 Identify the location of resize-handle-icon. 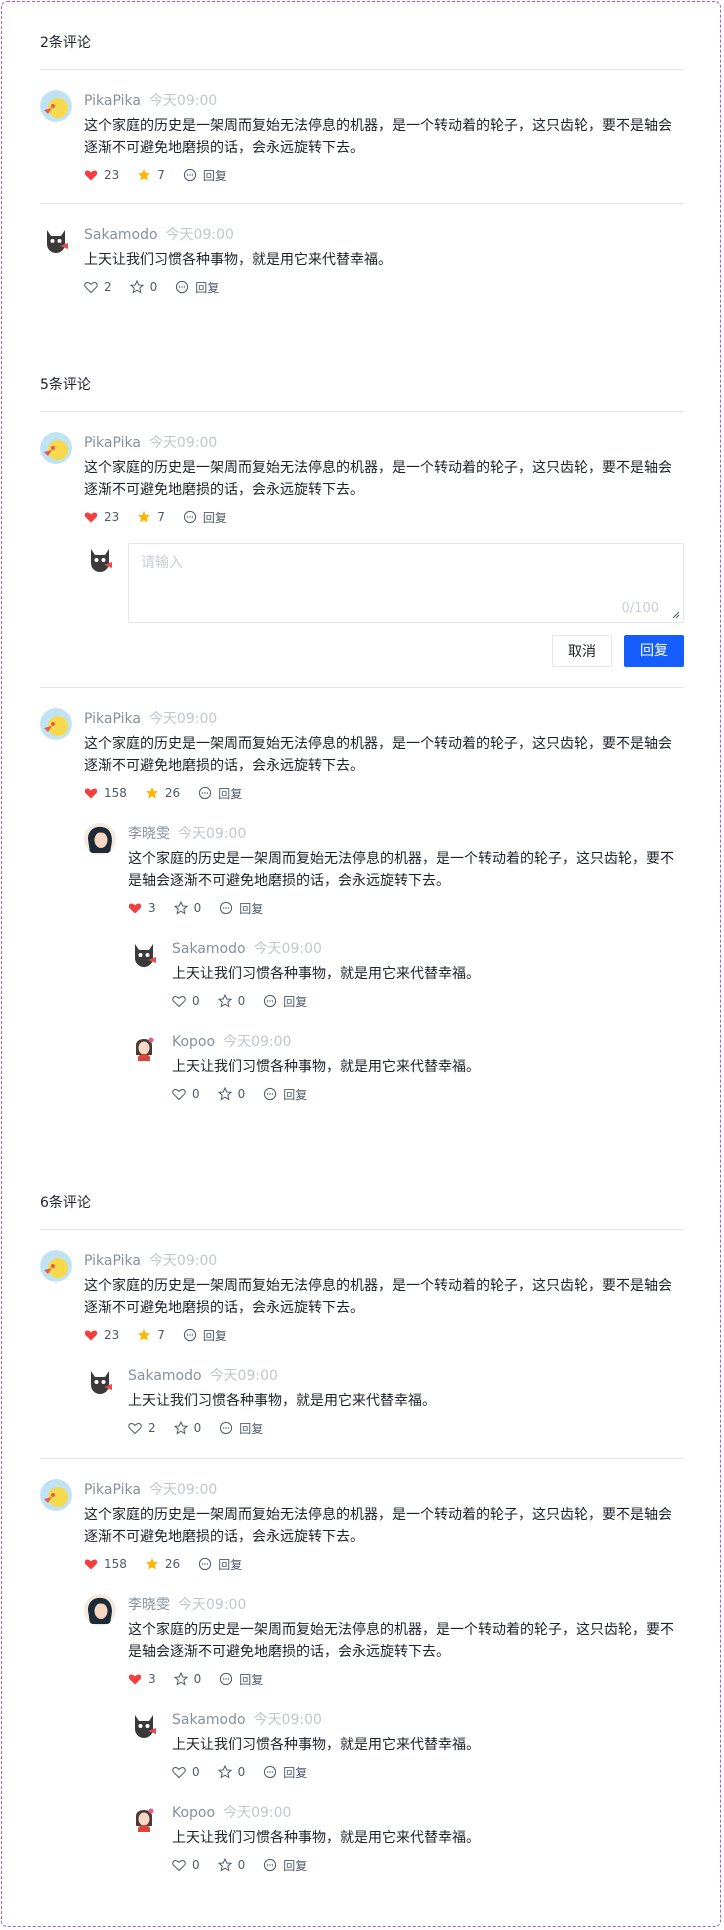
(676, 615).